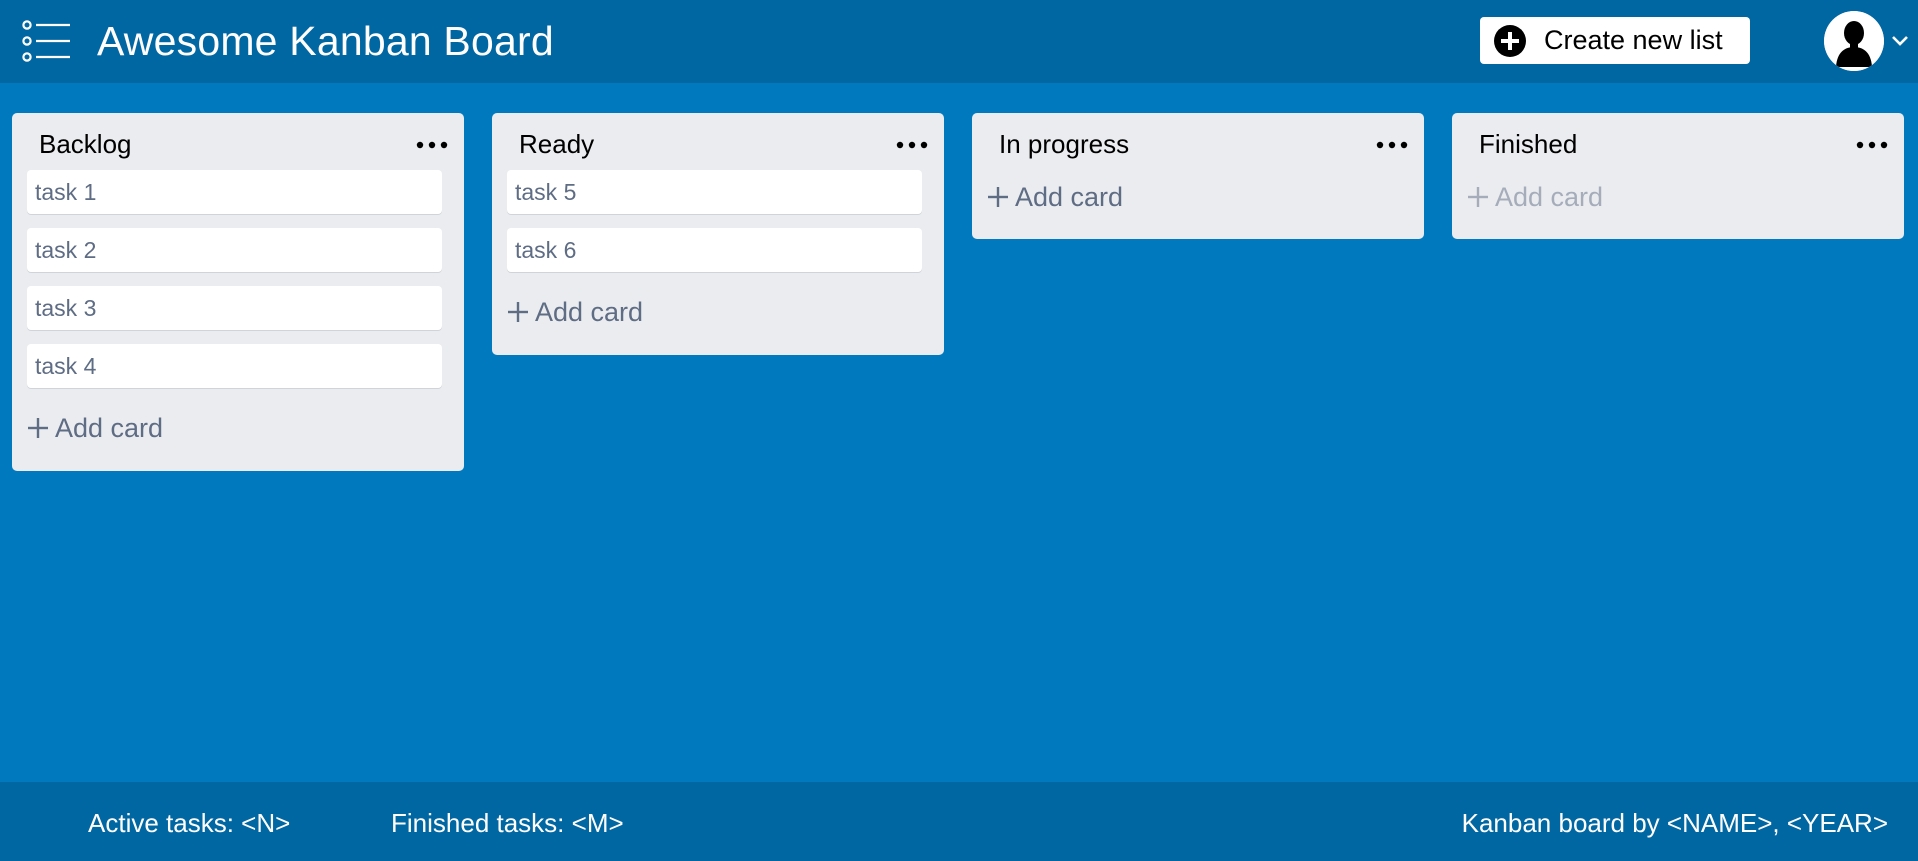 Image resolution: width=1918 pixels, height=861 pixels. I want to click on card-task-2: task 2, so click(234, 250).